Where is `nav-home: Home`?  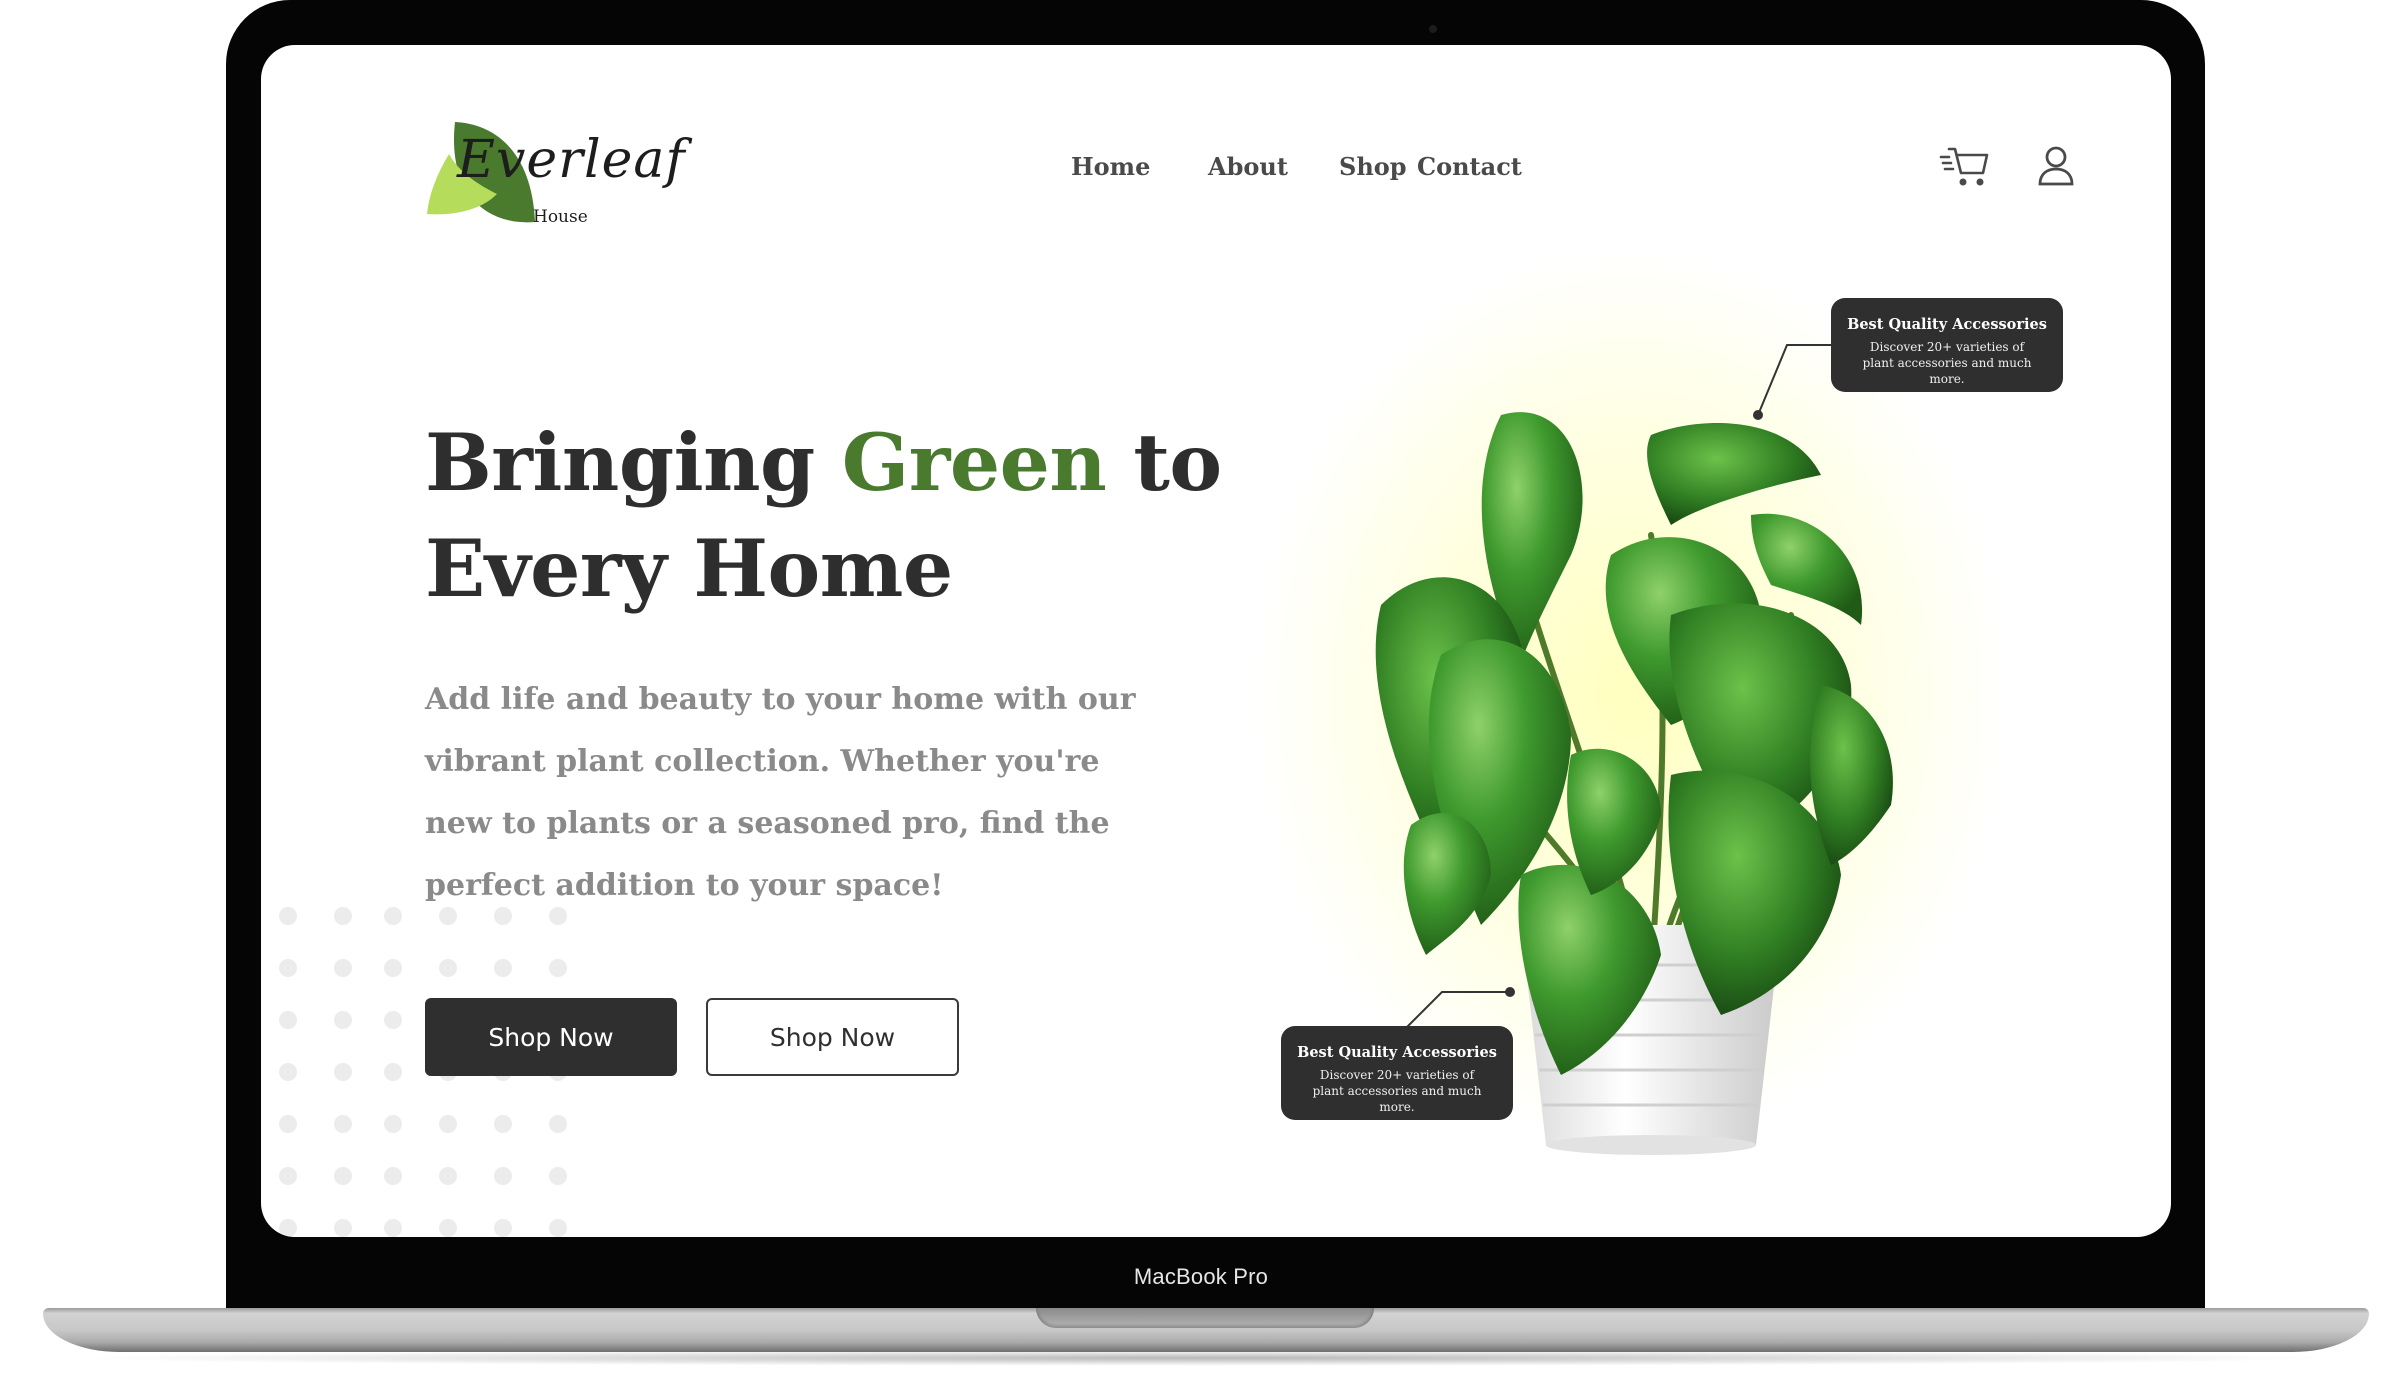 nav-home: Home is located at coordinates (1110, 166).